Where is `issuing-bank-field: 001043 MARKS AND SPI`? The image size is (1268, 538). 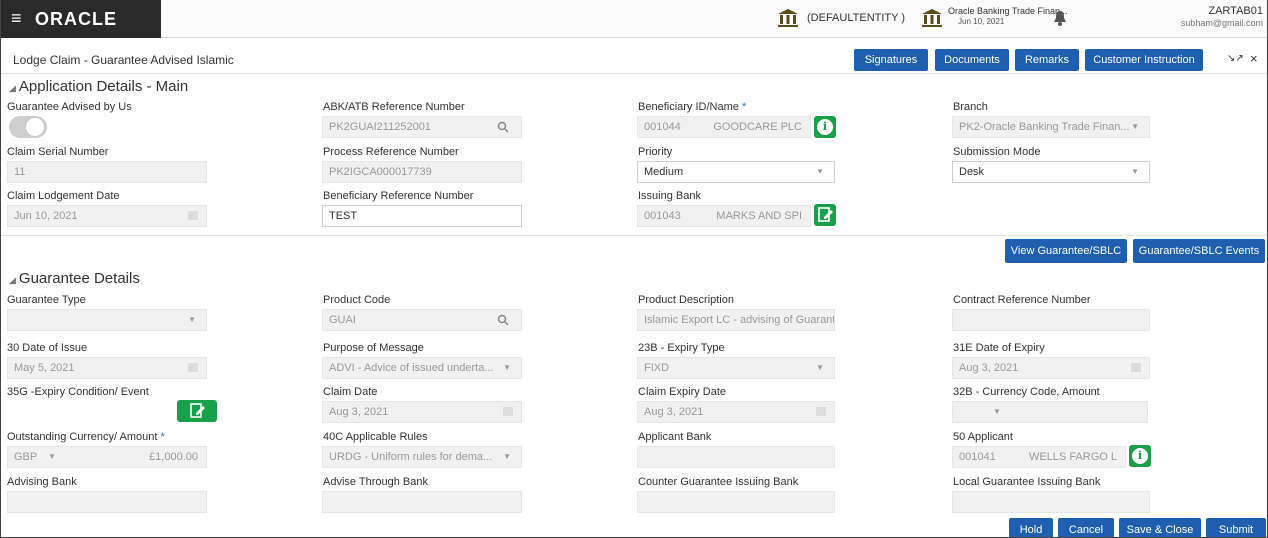
issuing-bank-field: 001043 MARKS AND SPI is located at coordinates (724, 216).